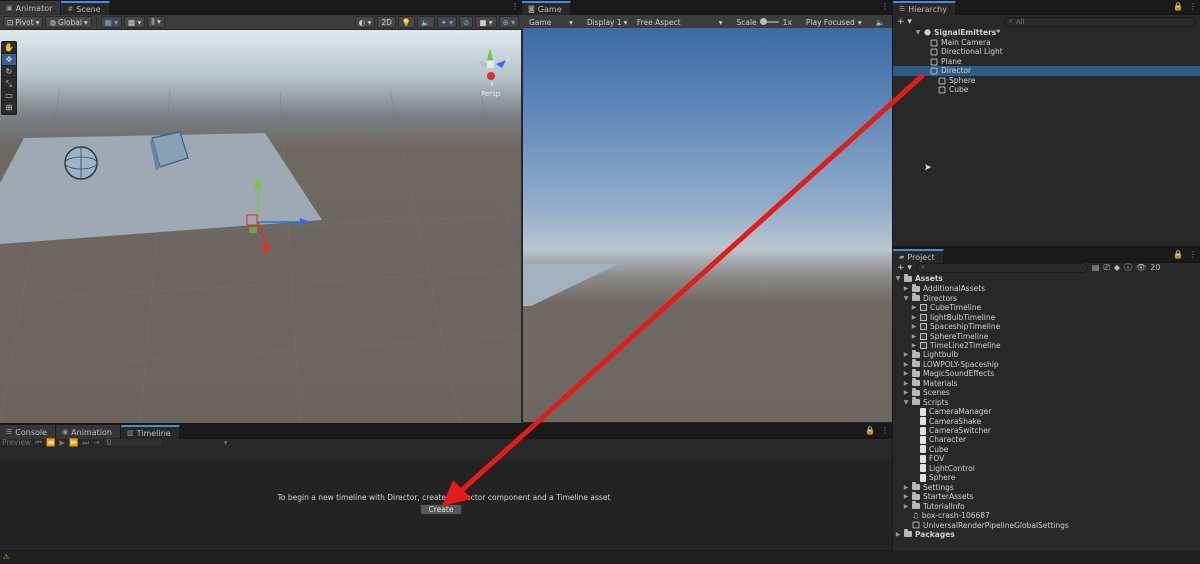 This screenshot has width=1200, height=564. Describe the element at coordinates (986, 525) in the screenshot. I see `project-item: UniversalRenderPipelineGlobalSettings` at that location.